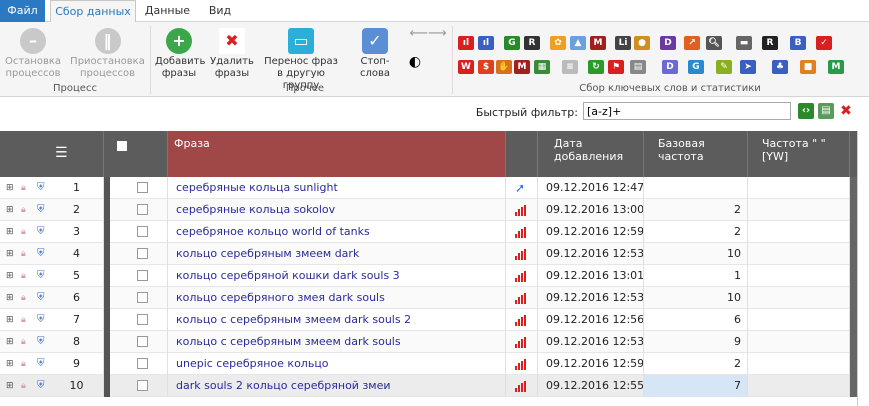 The width and height of the screenshot is (869, 406). I want to click on base-frequency-cell: 9, so click(696, 342).